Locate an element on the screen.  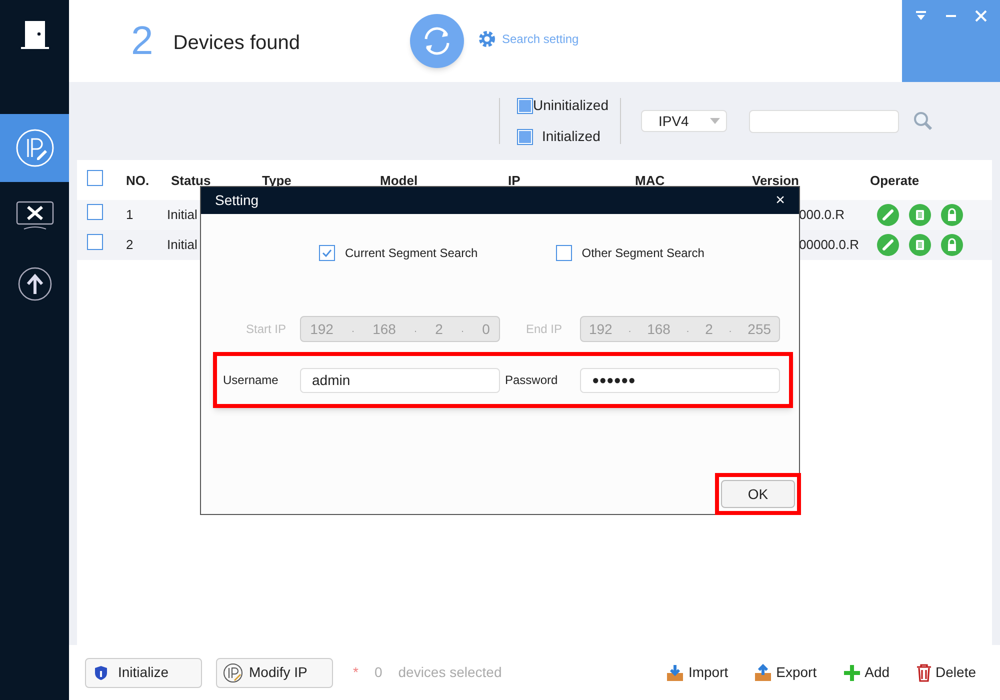
shield-icon is located at coordinates (101, 672).